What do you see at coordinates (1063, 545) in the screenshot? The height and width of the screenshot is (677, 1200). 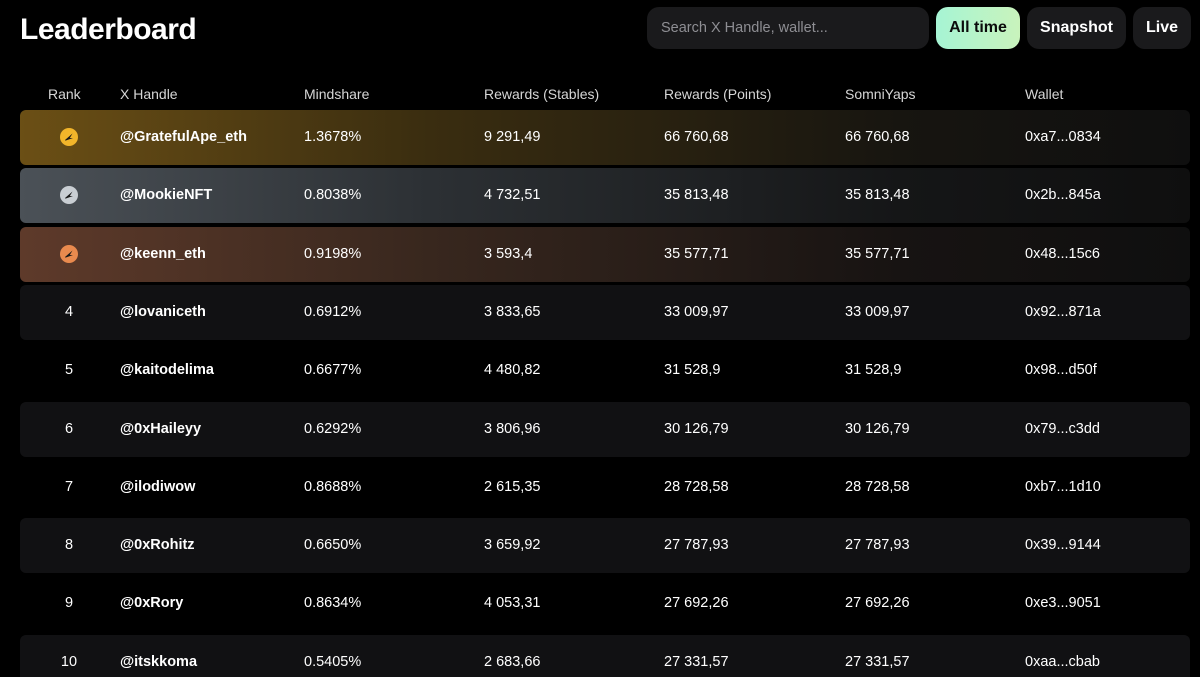 I see `wallet-cell: 0x39...9144` at bounding box center [1063, 545].